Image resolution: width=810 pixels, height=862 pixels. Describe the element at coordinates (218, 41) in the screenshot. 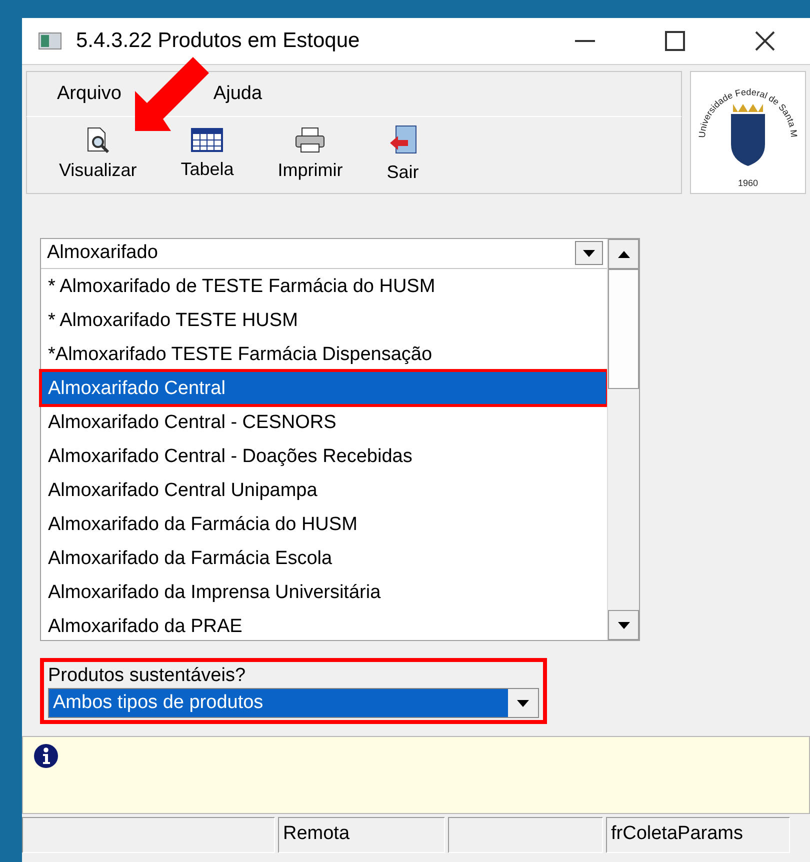

I see `window-title: 5.4.3.22 Produtos em Estoque` at that location.